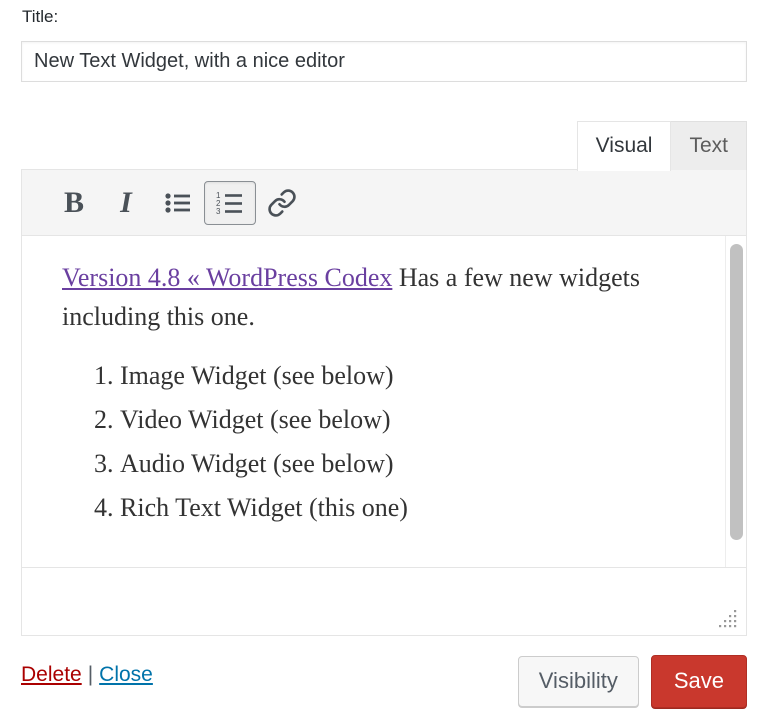 The width and height of the screenshot is (768, 728). Describe the element at coordinates (413, 507) in the screenshot. I see `list-item: Rich Text Widget (this one)` at that location.